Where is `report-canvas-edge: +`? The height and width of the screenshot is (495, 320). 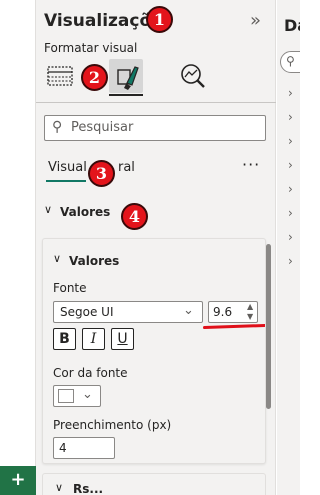
report-canvas-edge: + is located at coordinates (18, 247).